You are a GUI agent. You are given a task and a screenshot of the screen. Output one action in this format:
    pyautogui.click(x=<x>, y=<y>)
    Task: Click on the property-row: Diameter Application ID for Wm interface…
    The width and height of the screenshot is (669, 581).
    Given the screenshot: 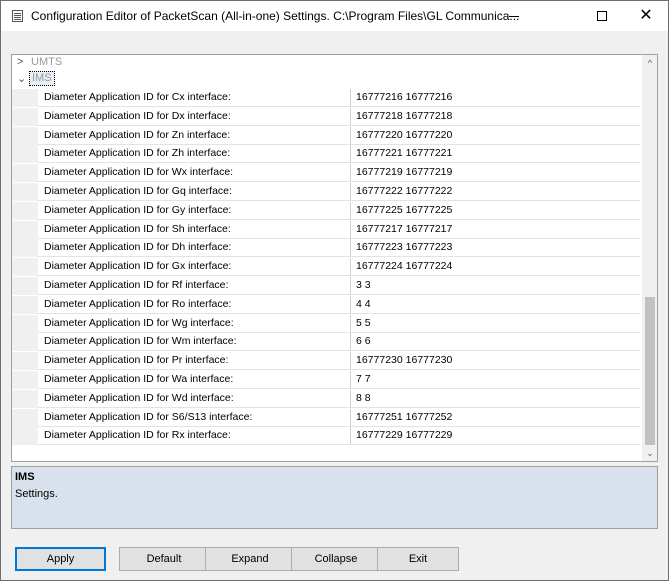 What is the action you would take?
    pyautogui.click(x=326, y=342)
    